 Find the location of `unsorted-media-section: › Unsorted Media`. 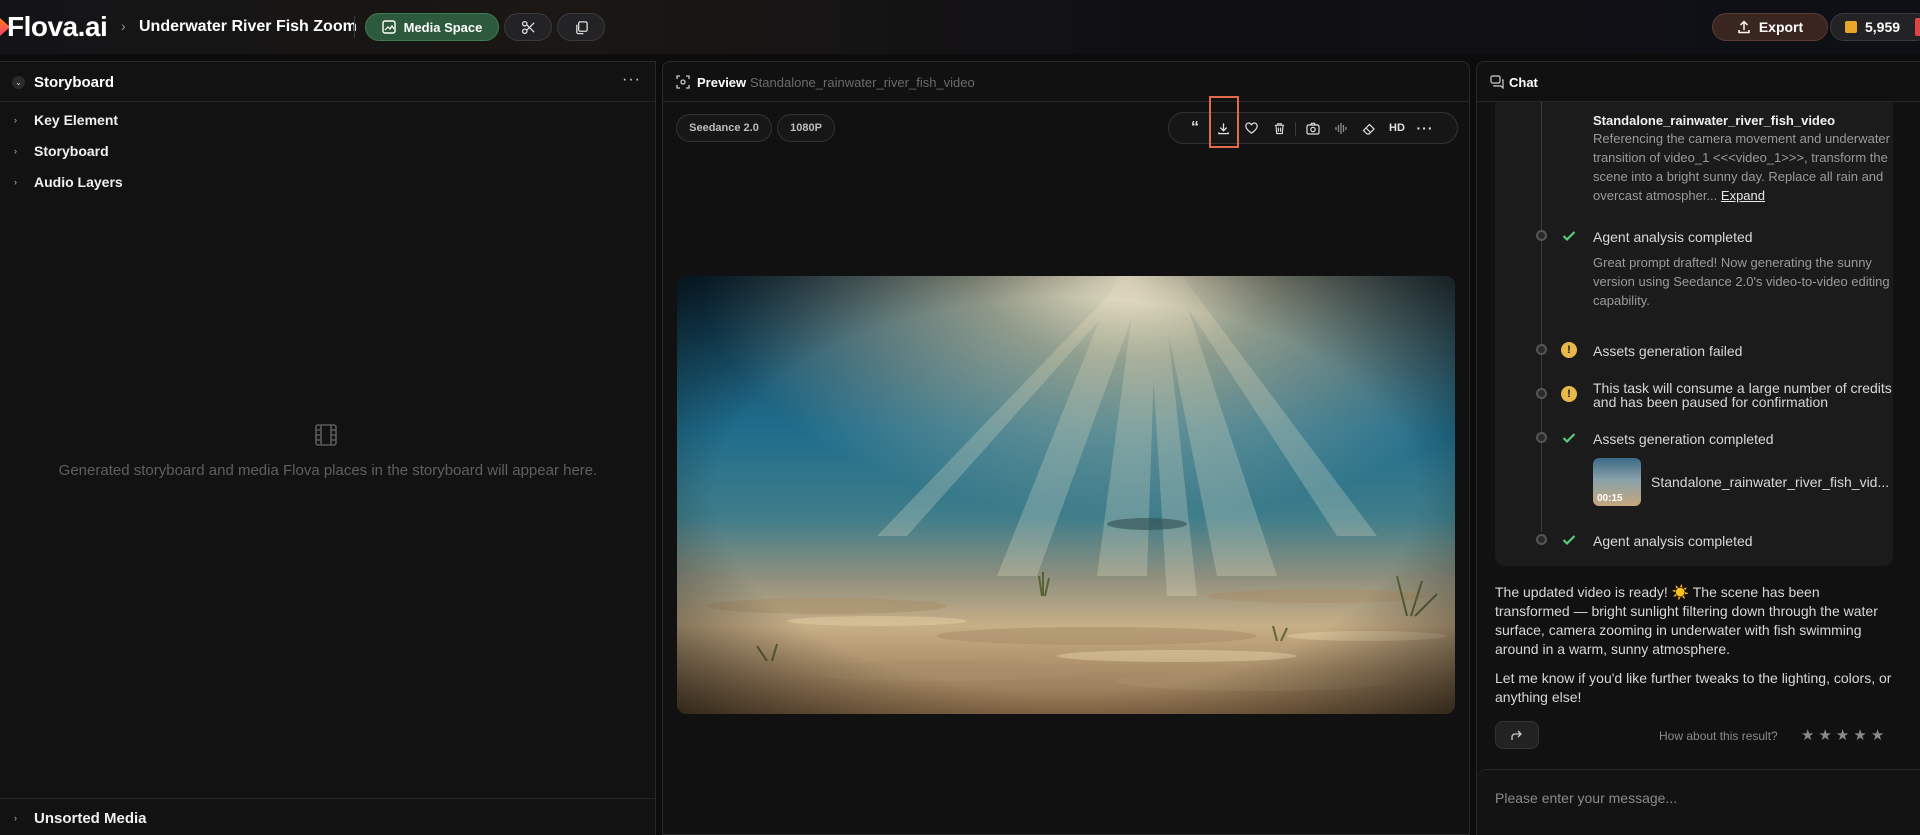

unsorted-media-section: › Unsorted Media is located at coordinates (328, 816).